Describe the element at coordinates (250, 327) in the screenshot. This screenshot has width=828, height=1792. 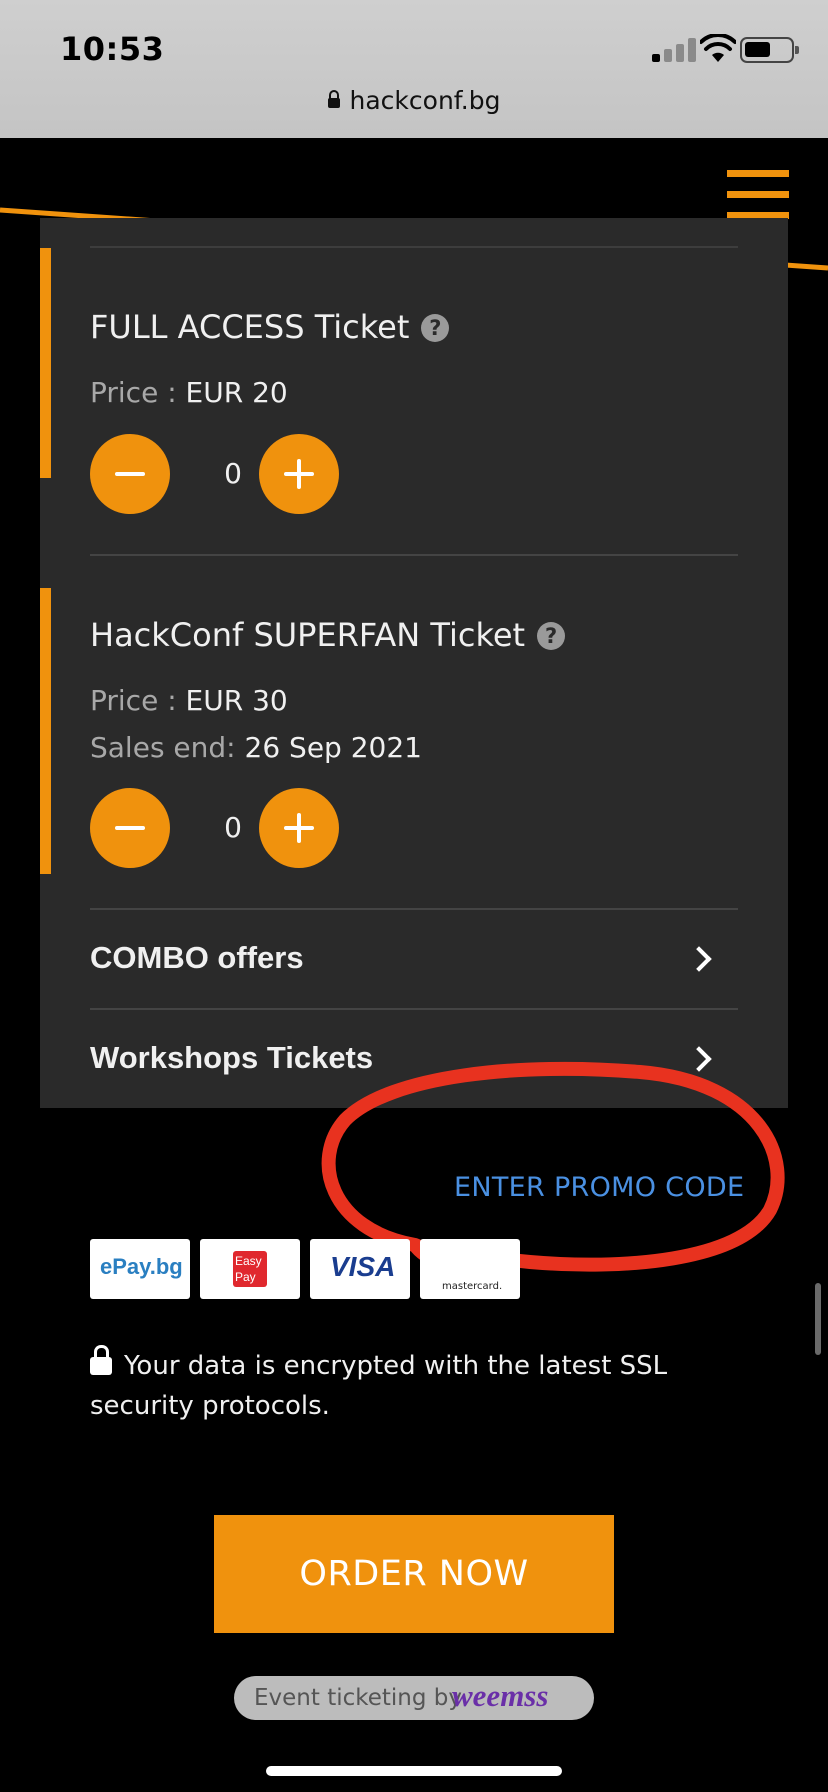
I see `ticket-title-text: FULL ACCESS Ticket` at that location.